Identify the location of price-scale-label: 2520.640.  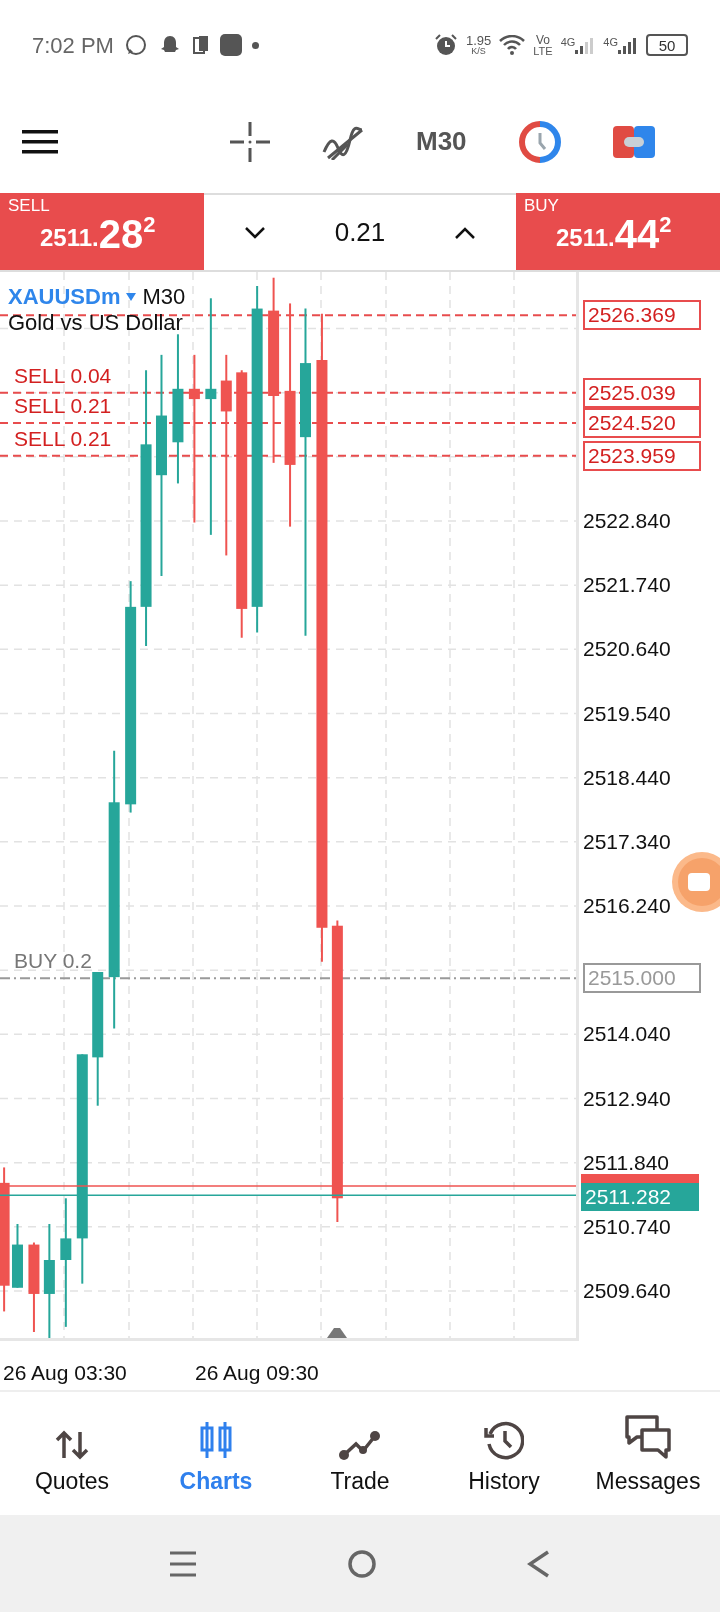
(627, 649).